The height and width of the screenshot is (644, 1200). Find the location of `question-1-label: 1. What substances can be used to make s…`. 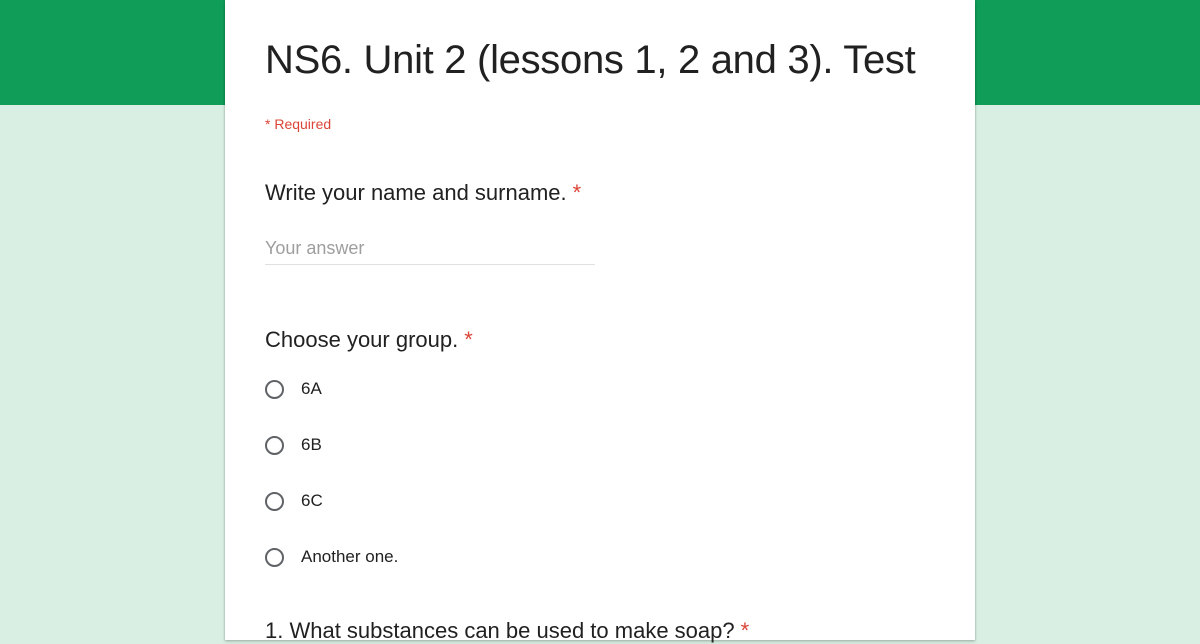

question-1-label: 1. What substances can be used to make s… is located at coordinates (507, 631).